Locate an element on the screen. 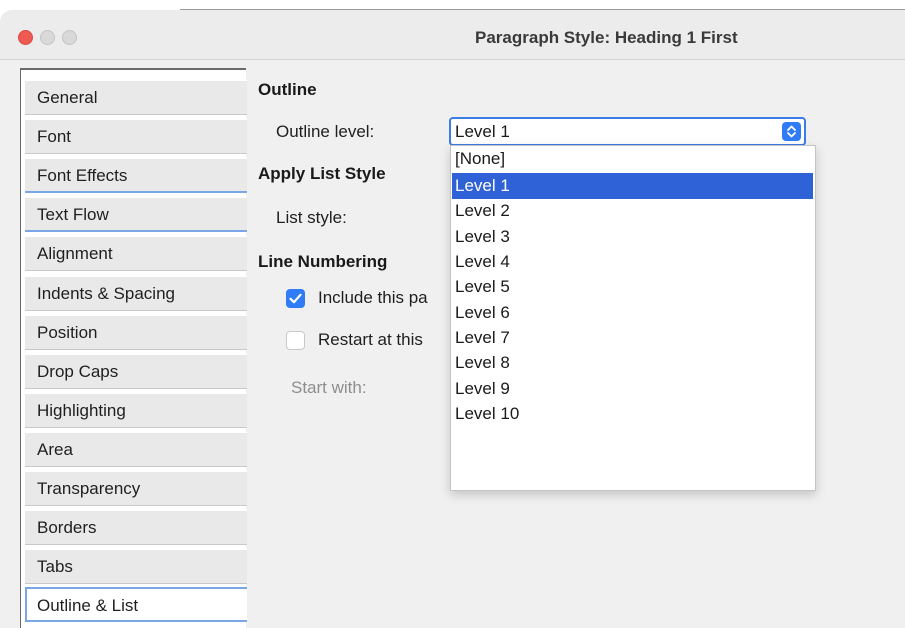 The image size is (905, 628). outline-level-label: Outline level: is located at coordinates (325, 131).